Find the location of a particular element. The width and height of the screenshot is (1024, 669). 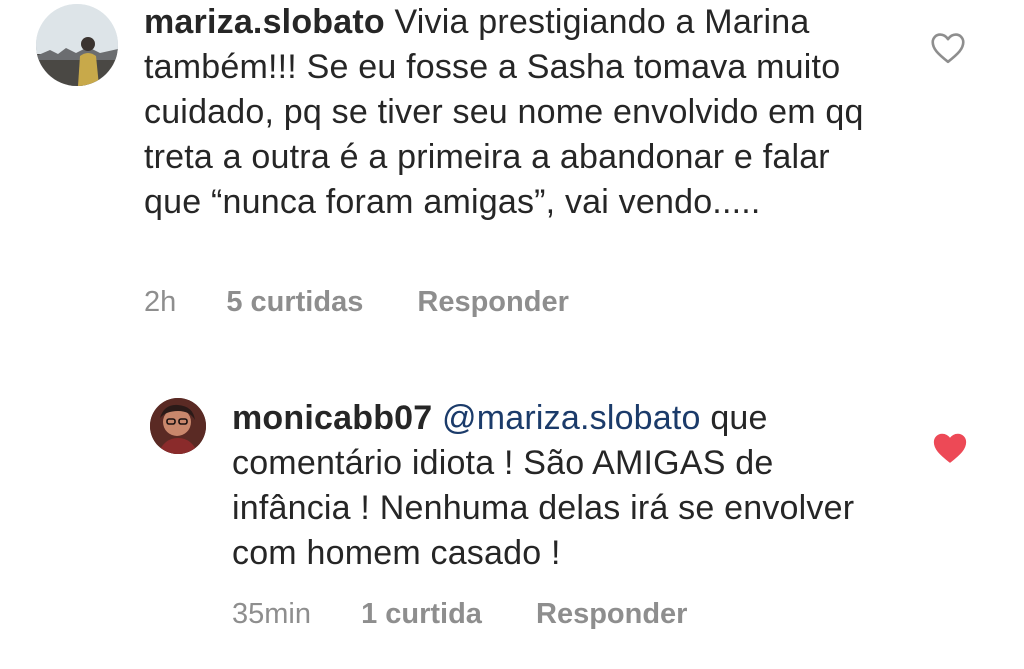

heart-outline-icon is located at coordinates (948, 48).